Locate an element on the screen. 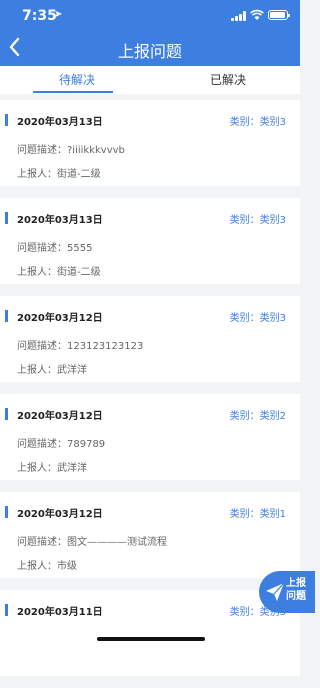 The image size is (320, 688). issue-description: 问题描述：图文————测试流程 is located at coordinates (92, 542).